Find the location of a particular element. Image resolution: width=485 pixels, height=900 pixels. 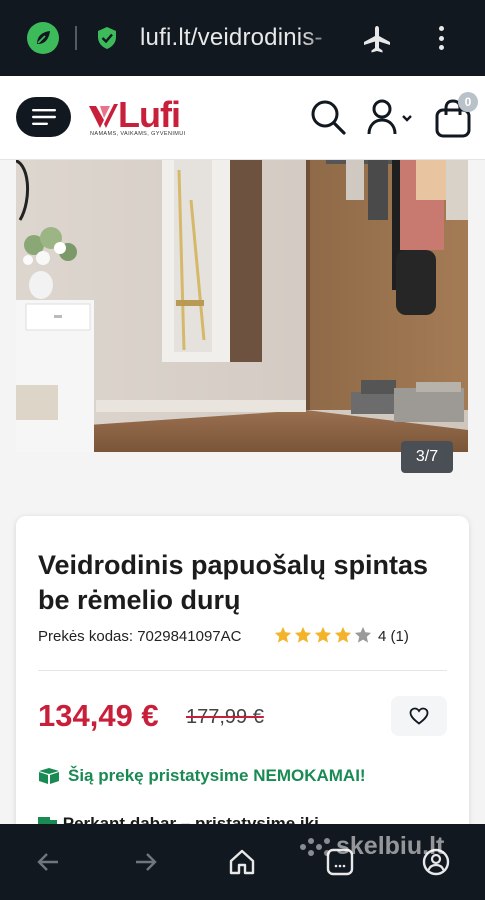

rating-count: 4 (1) is located at coordinates (393, 636).